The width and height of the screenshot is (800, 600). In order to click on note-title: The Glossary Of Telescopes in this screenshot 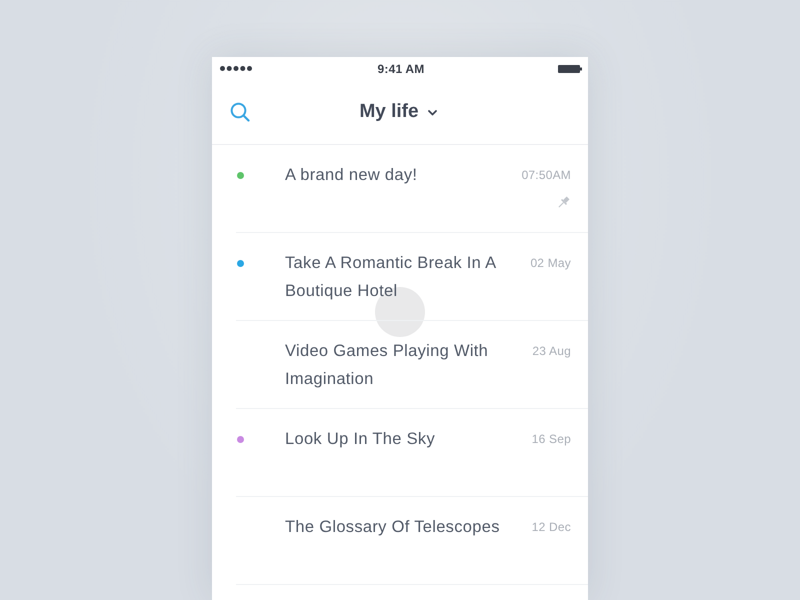, I will do `click(393, 527)`.